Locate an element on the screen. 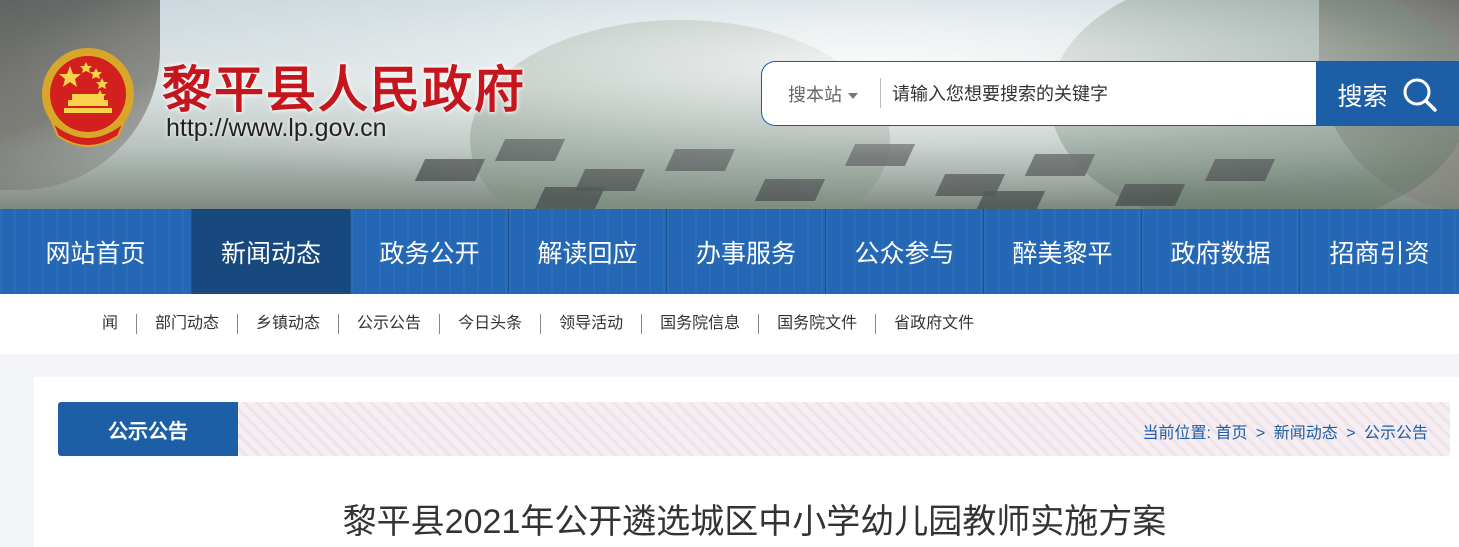 The width and height of the screenshot is (1459, 547). search-divider is located at coordinates (880, 93).